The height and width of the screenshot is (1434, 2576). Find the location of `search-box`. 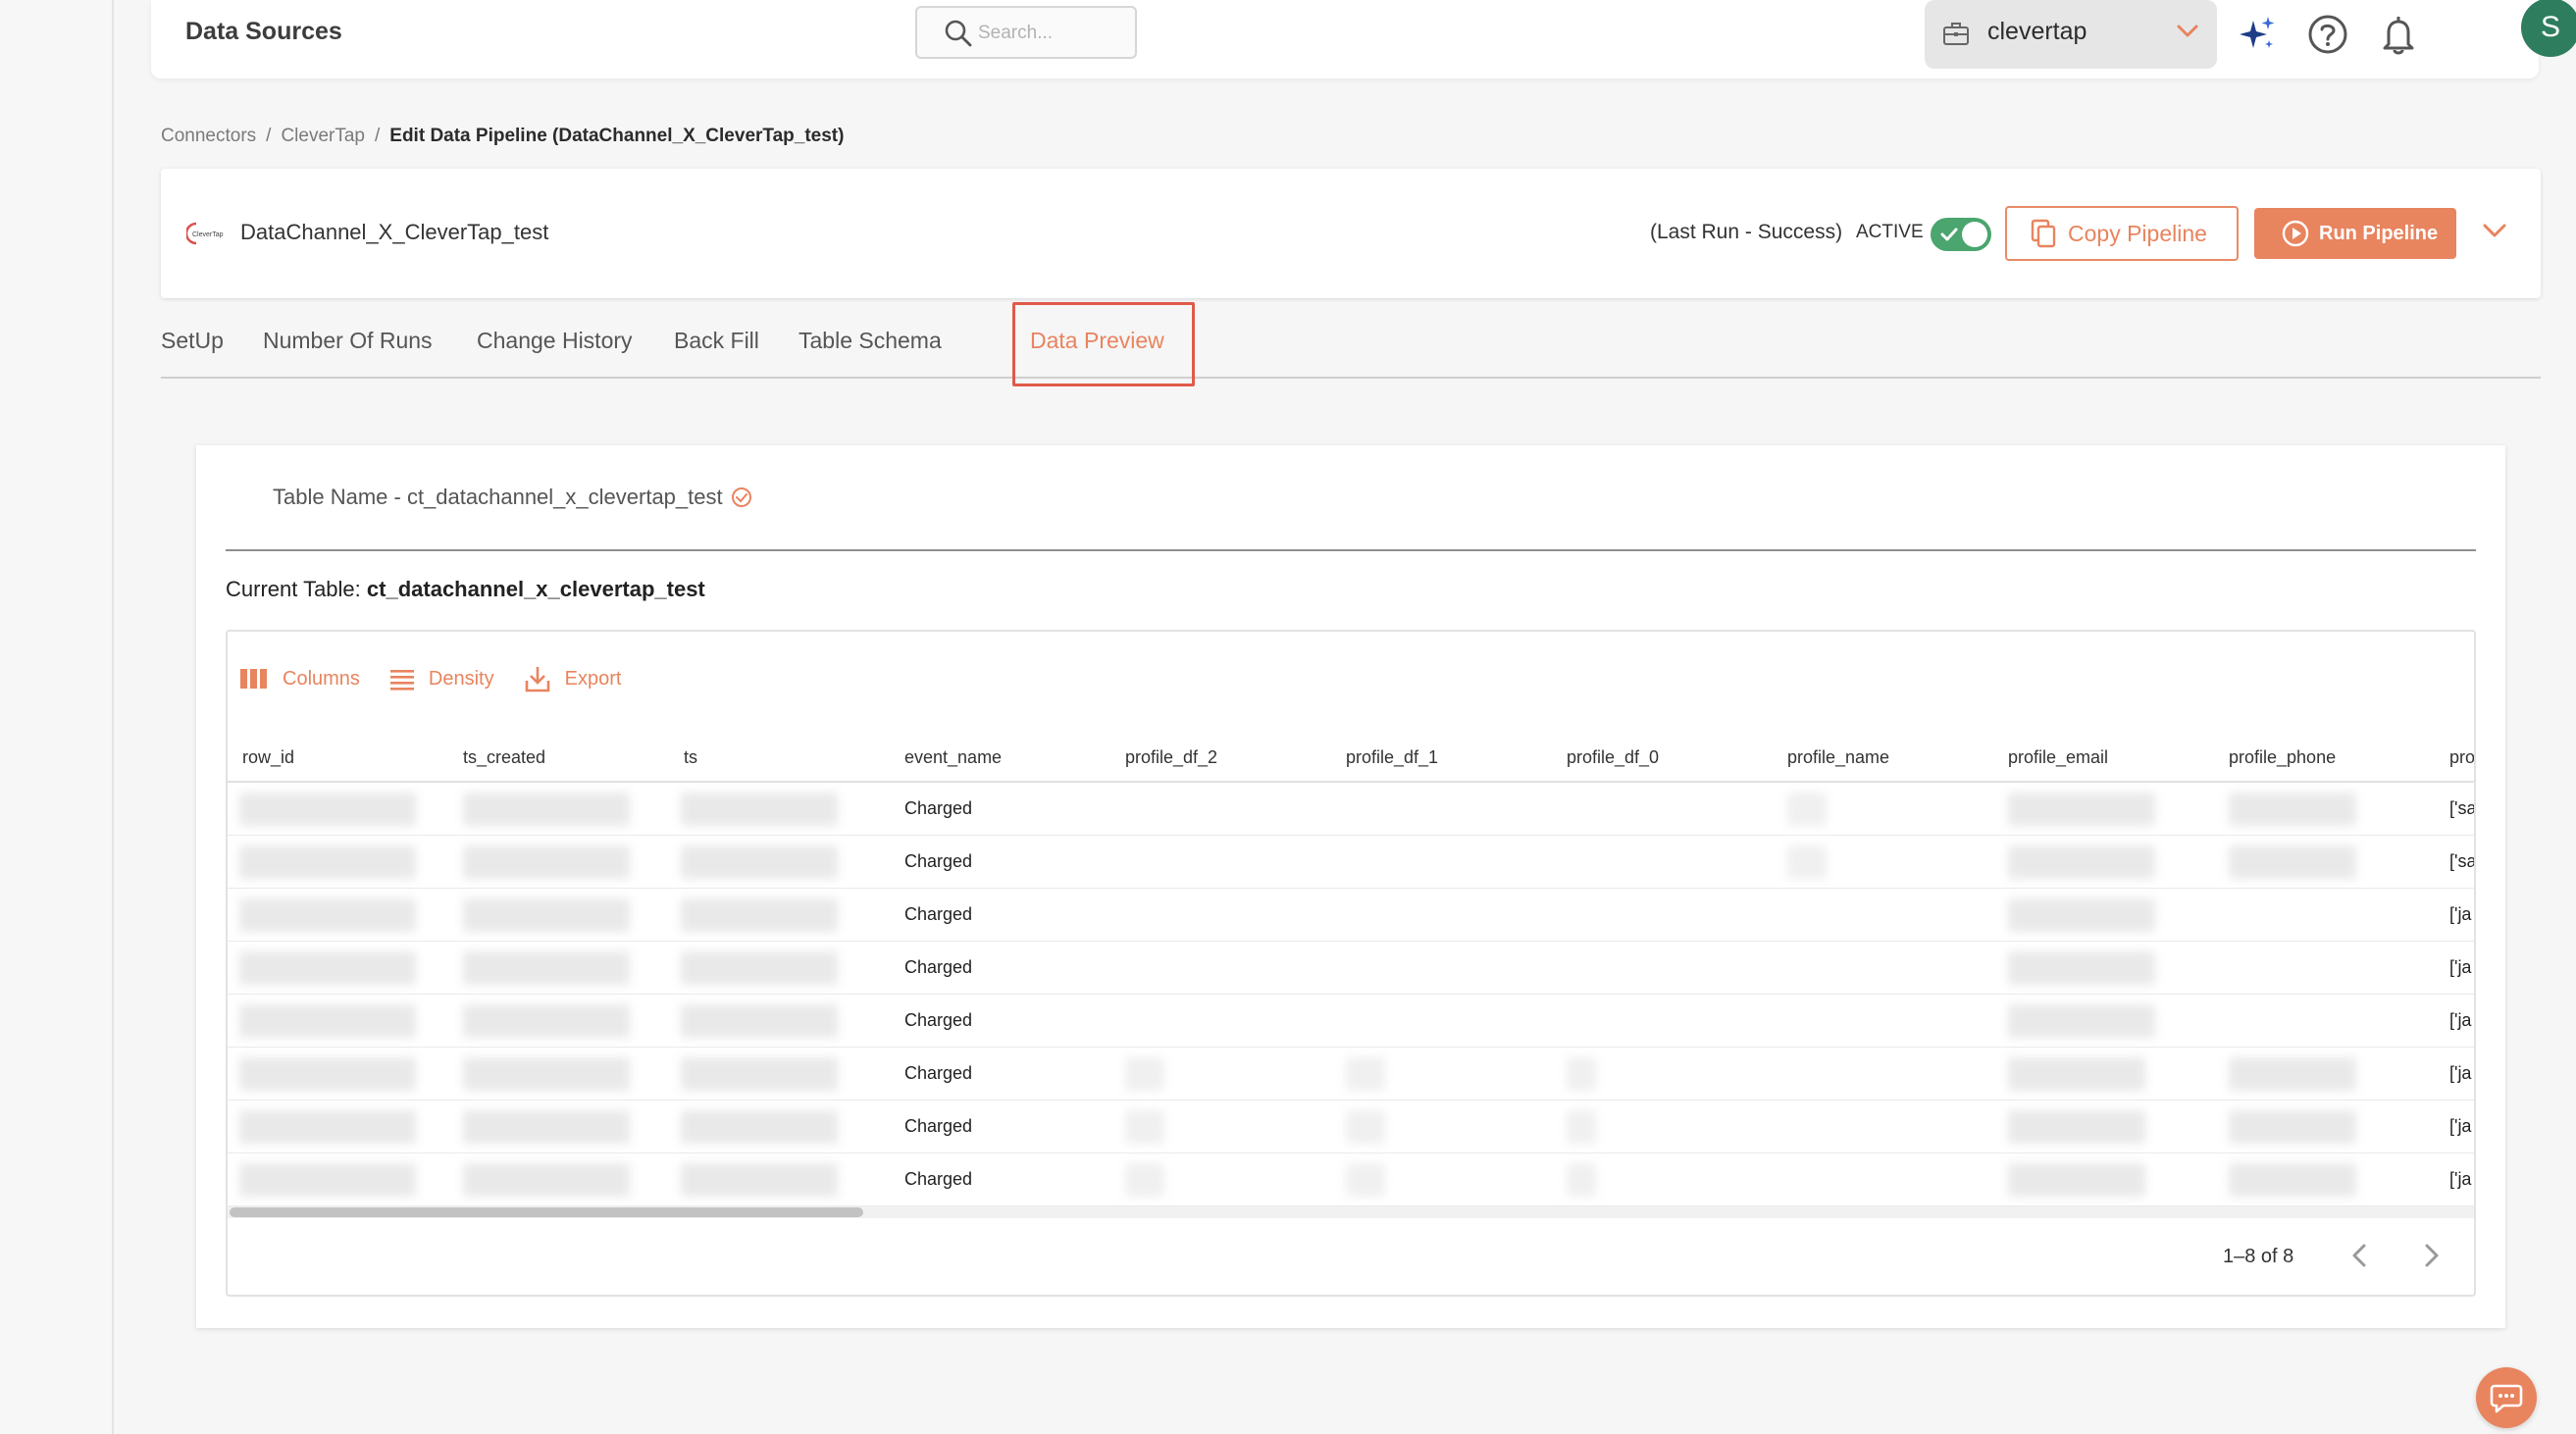

search-box is located at coordinates (1026, 32).